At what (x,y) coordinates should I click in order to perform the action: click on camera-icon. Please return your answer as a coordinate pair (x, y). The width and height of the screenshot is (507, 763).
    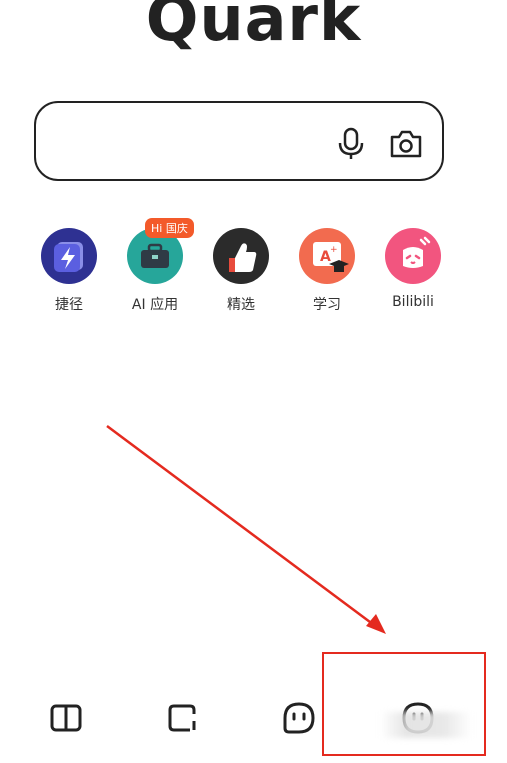
    Looking at the image, I should click on (406, 144).